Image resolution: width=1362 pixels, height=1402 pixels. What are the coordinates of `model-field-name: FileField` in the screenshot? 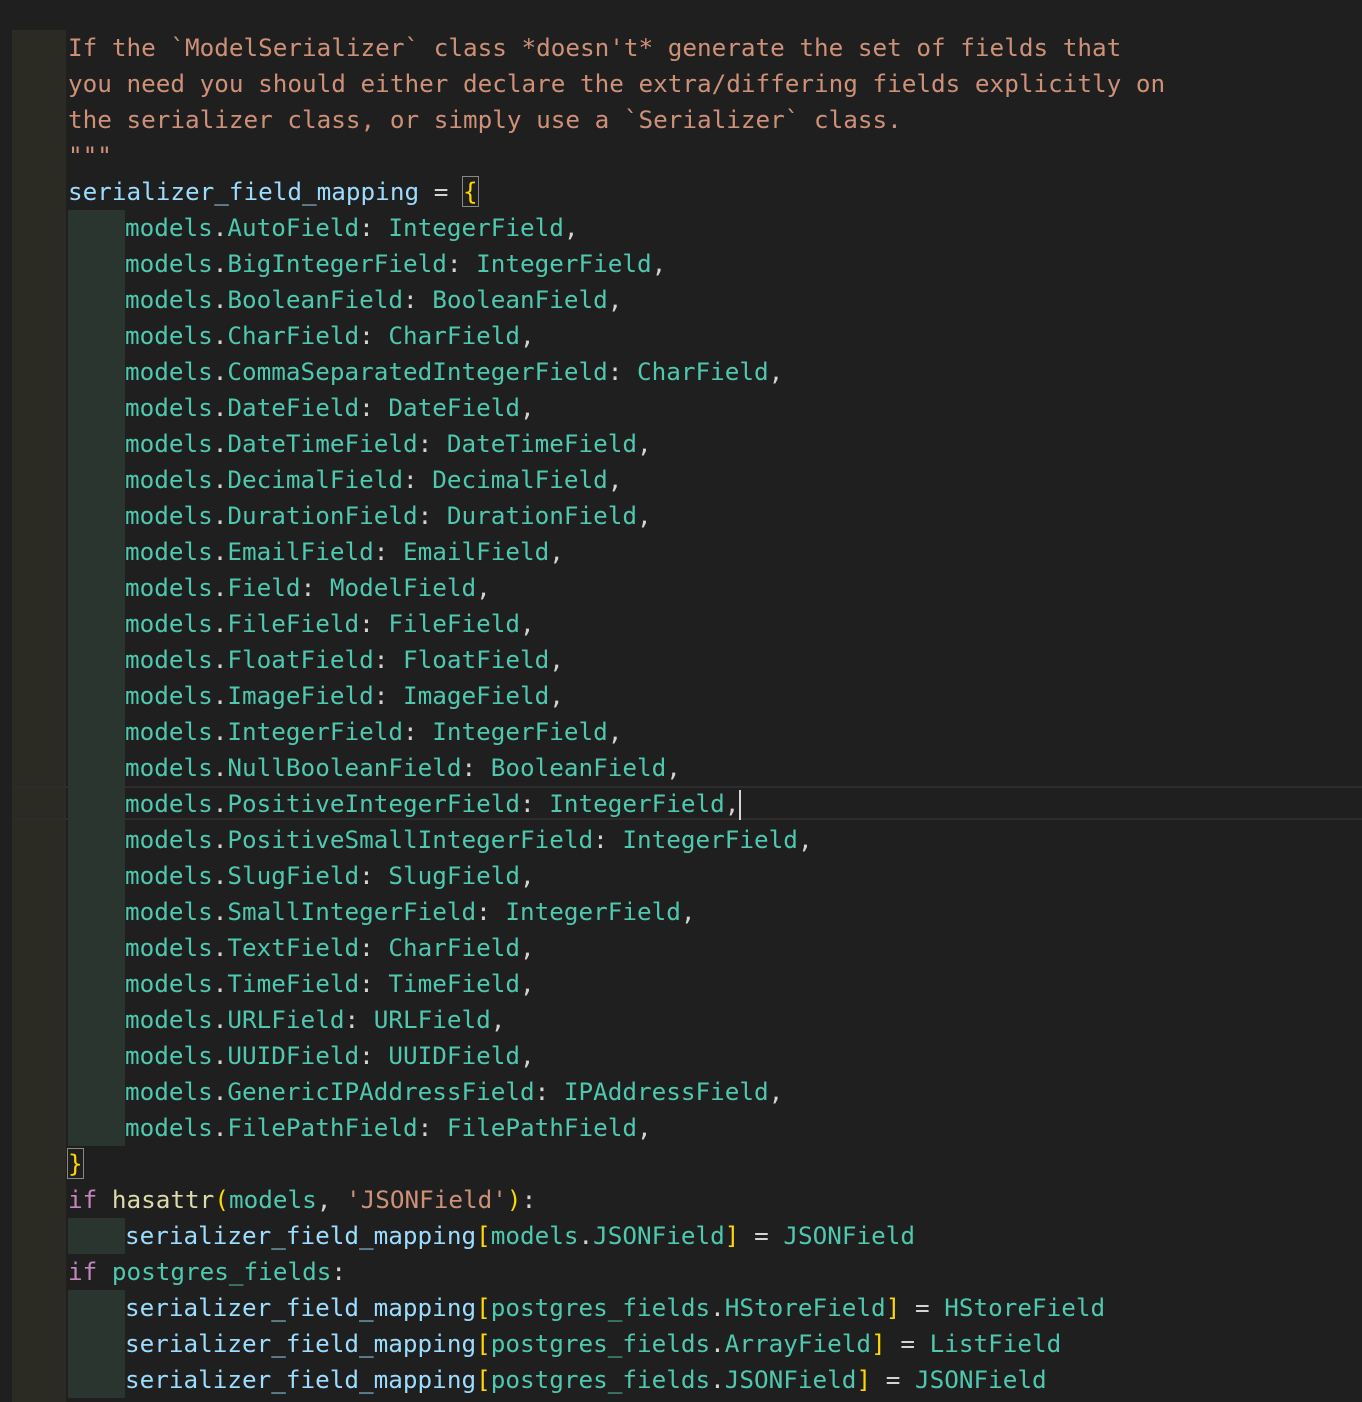 It's located at (293, 623).